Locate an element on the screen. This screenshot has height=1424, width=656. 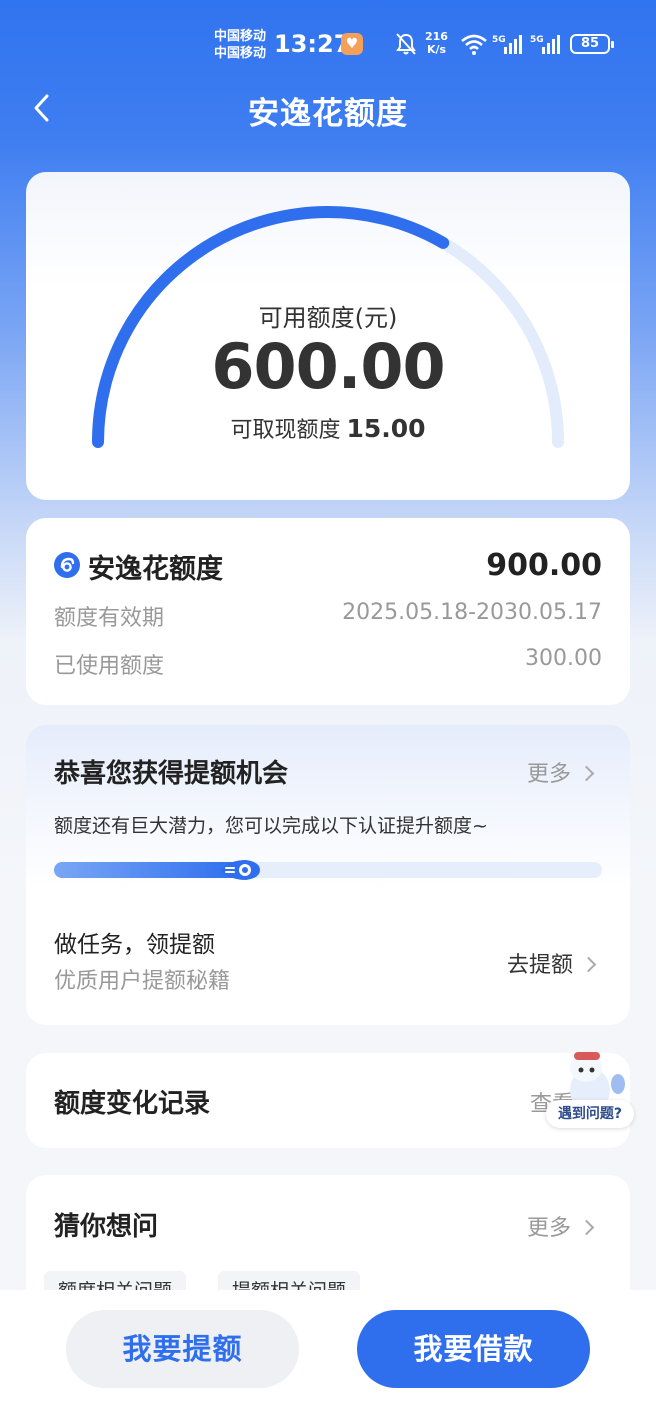
credit-total-amount: 900.00 is located at coordinates (544, 565).